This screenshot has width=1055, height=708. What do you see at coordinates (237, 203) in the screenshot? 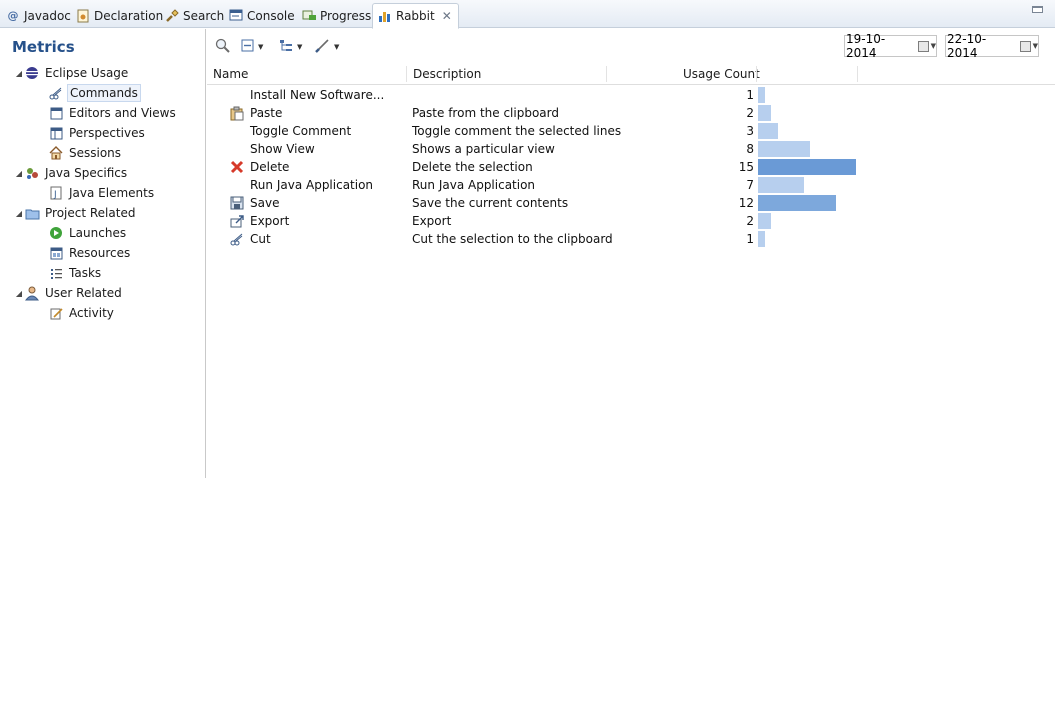
I see `save-icon` at bounding box center [237, 203].